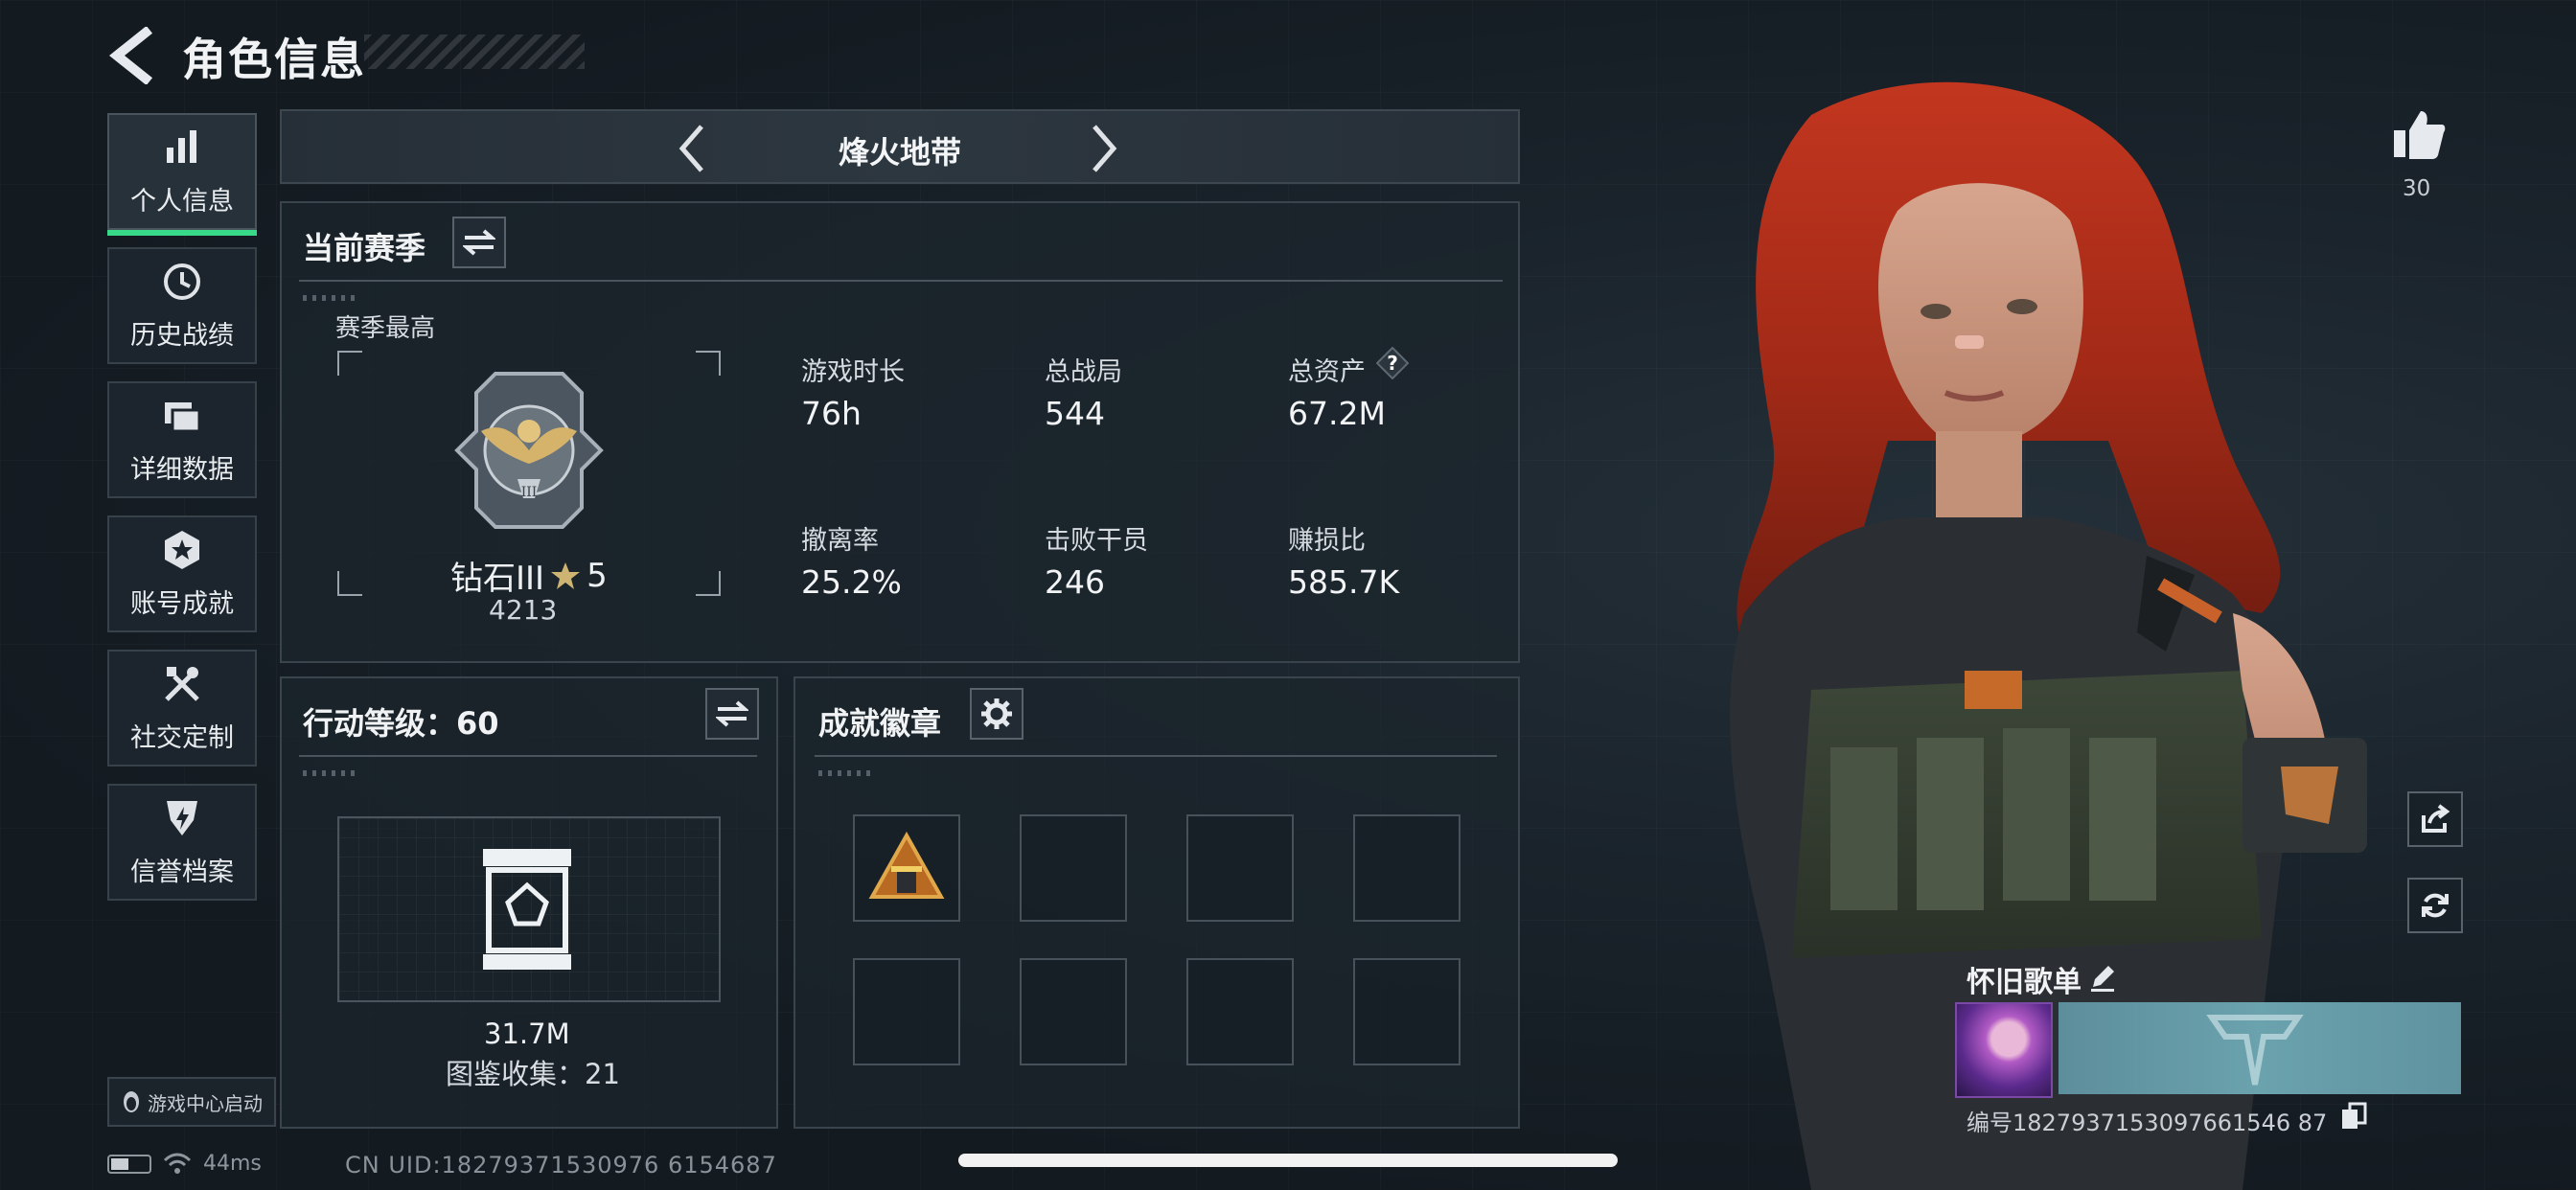 The height and width of the screenshot is (1190, 2576). I want to click on stat-value-profit-ratio: 585.7K, so click(1344, 582).